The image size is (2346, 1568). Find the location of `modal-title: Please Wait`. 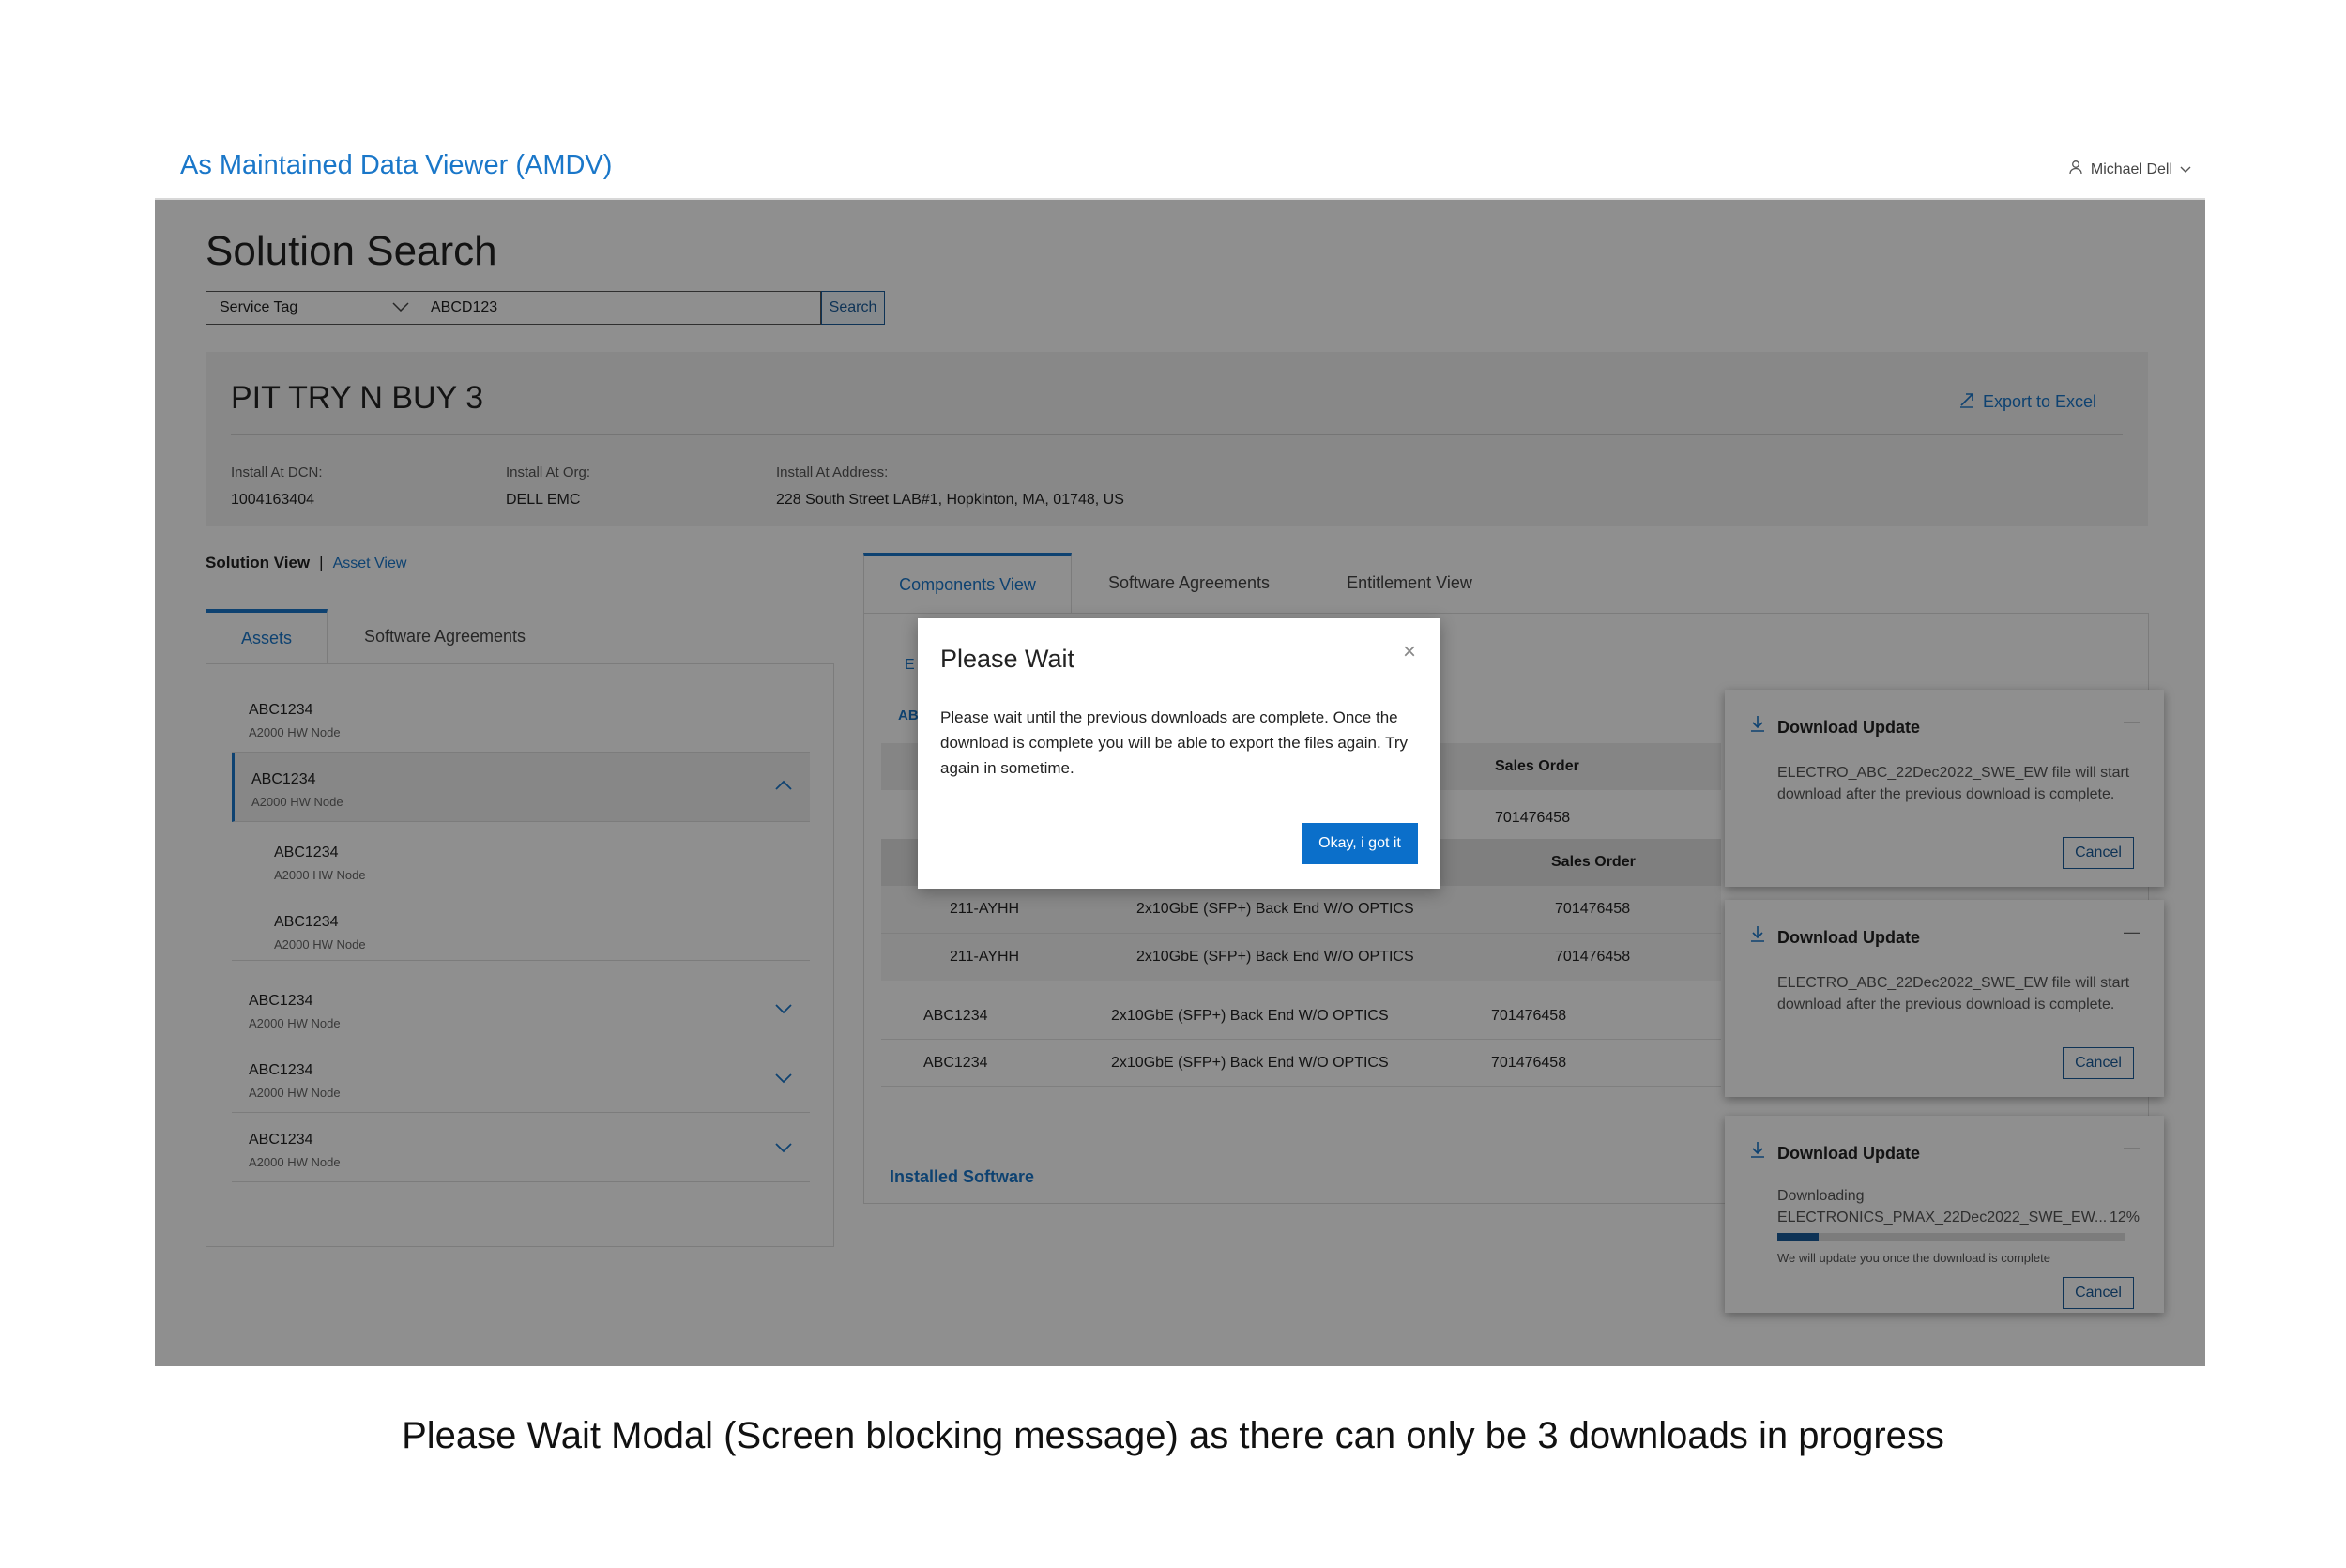

modal-title: Please Wait is located at coordinates (1008, 659).